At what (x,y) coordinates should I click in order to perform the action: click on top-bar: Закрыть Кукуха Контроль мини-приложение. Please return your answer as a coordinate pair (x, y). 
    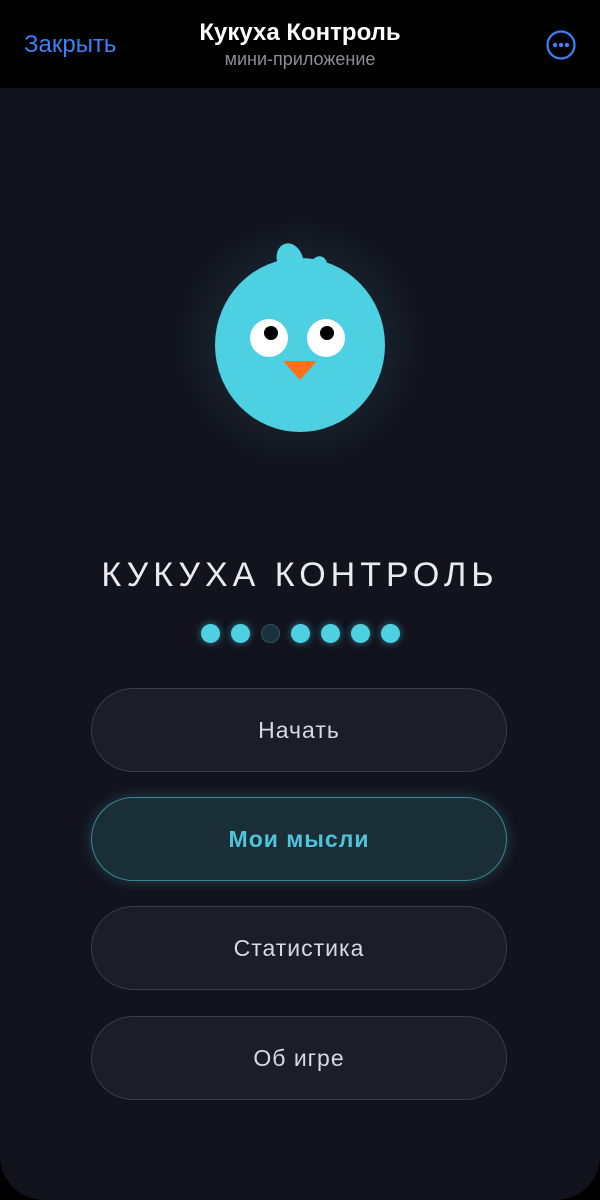
    Looking at the image, I should click on (300, 44).